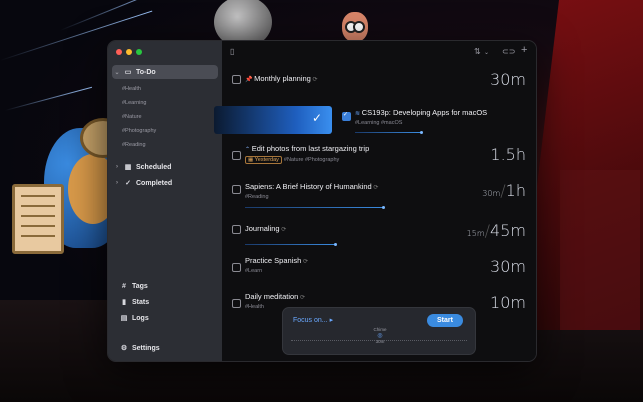  Describe the element at coordinates (282, 78) in the screenshot. I see `task-title: Monthly planning` at that location.